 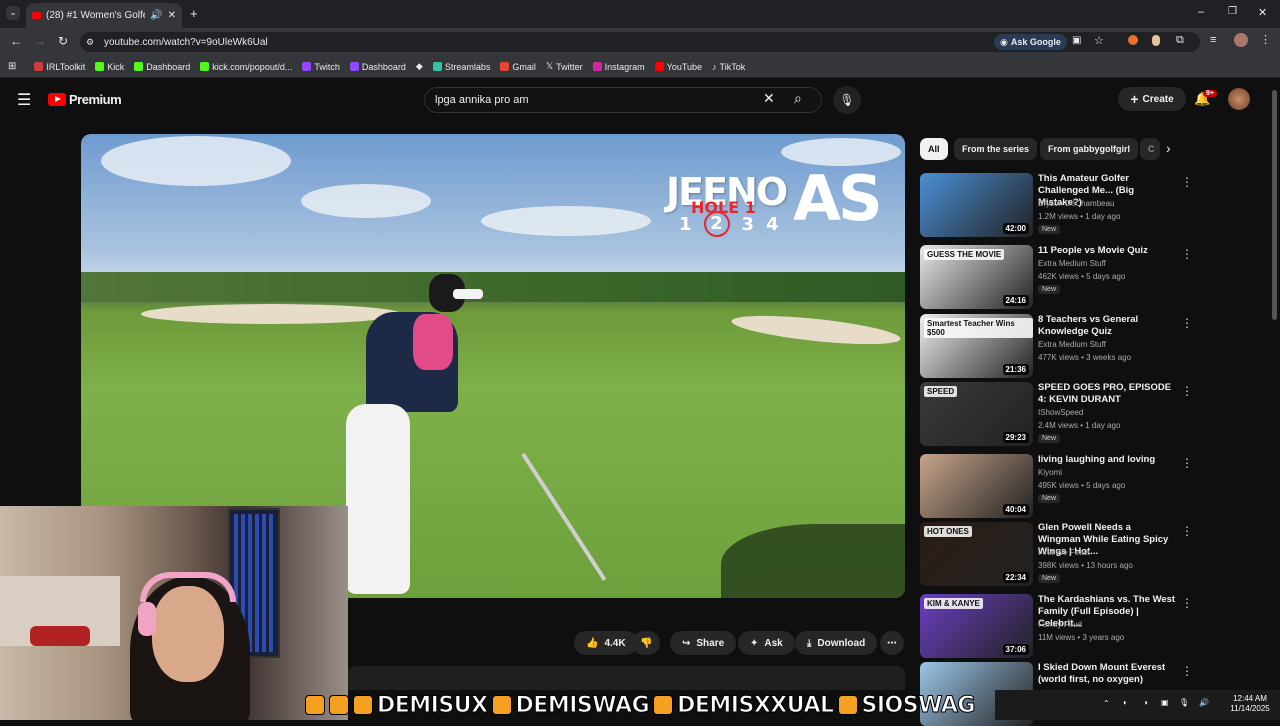 I want to click on profile-avatar, so click(x=1241, y=40).